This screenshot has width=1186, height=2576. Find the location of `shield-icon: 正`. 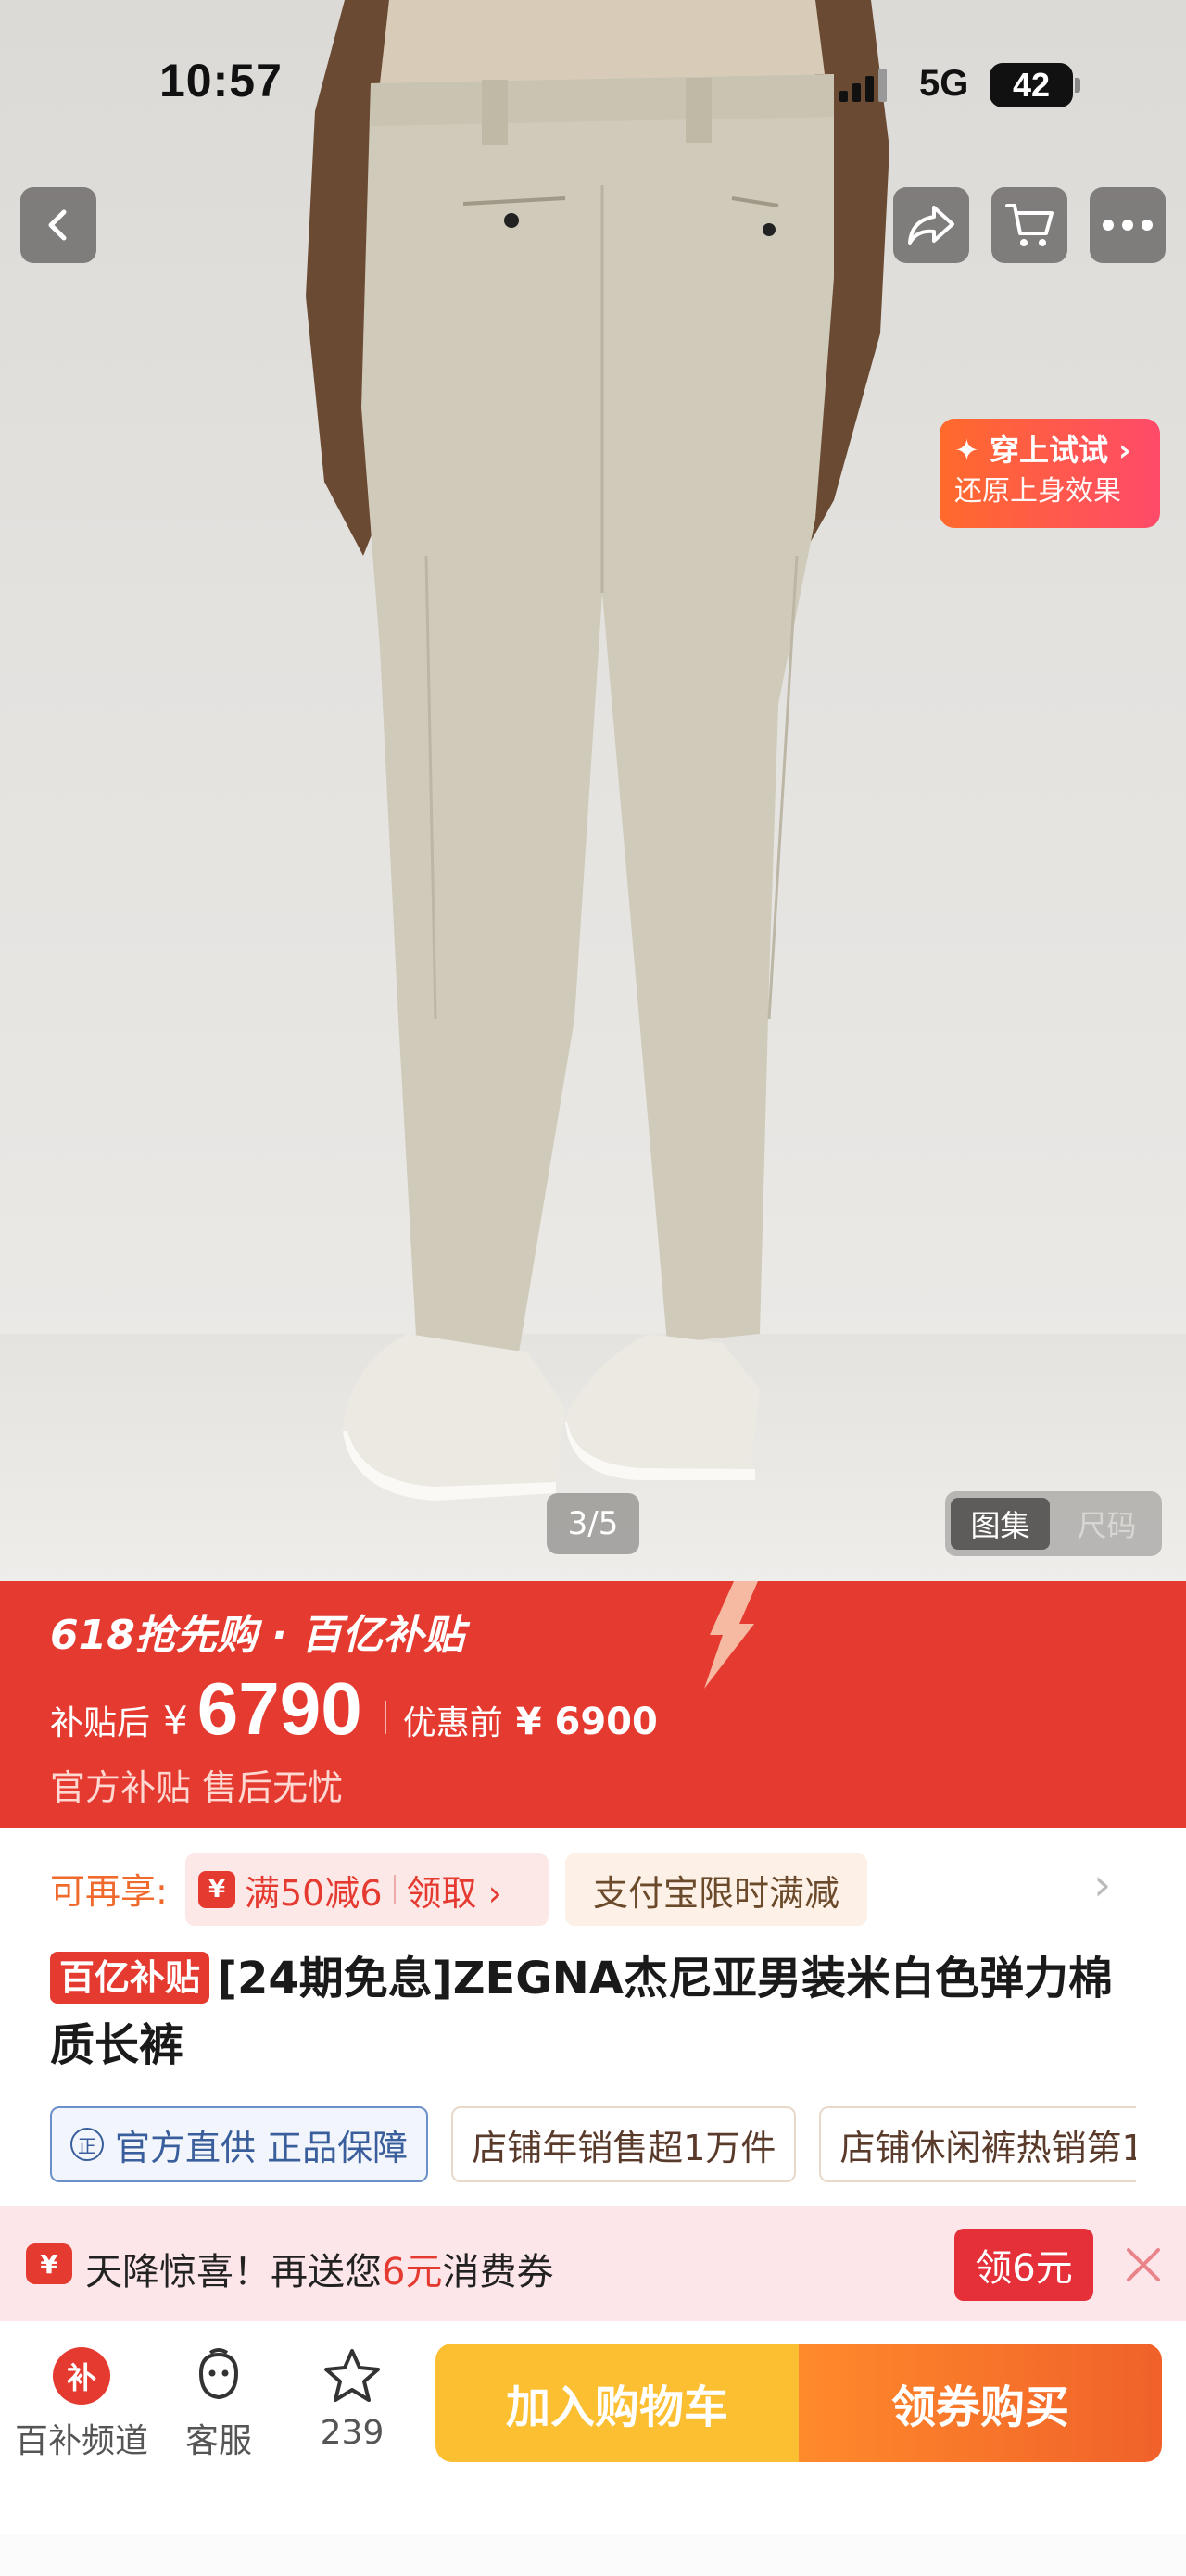

shield-icon: 正 is located at coordinates (87, 2144).